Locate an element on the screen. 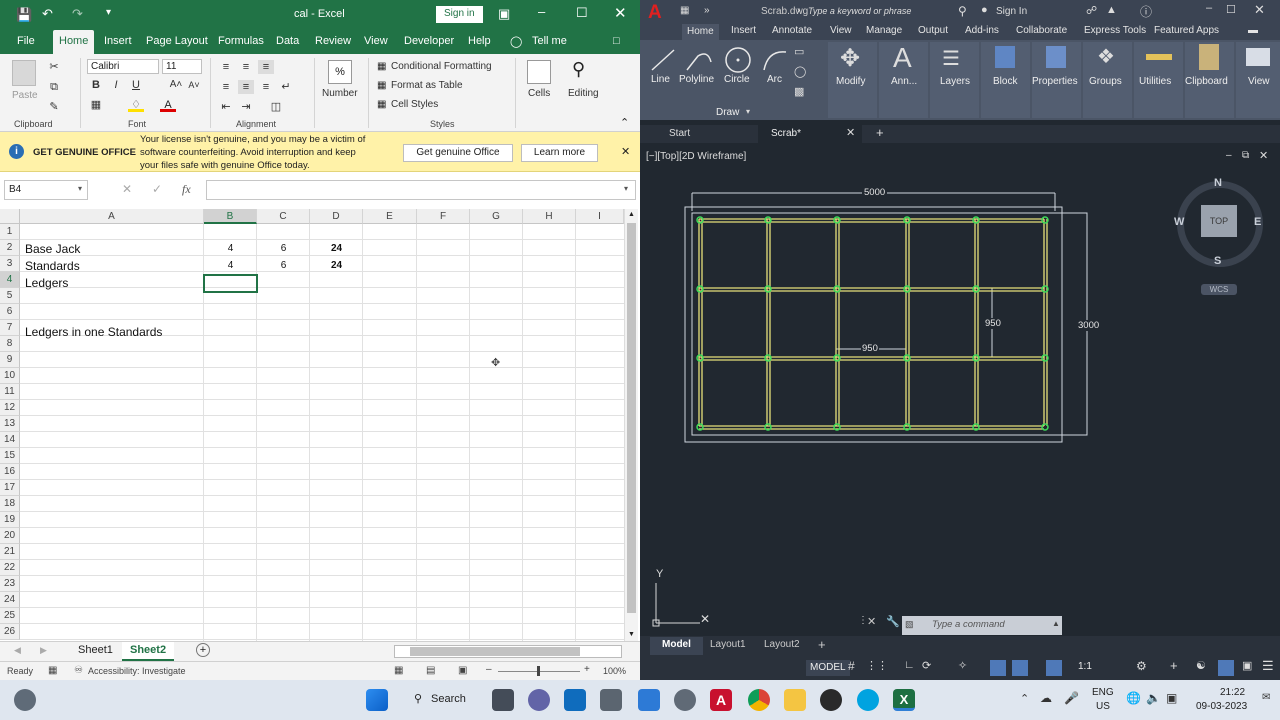 This screenshot has height=720, width=1280. cart-icon: ☍ is located at coordinates (1091, 10).